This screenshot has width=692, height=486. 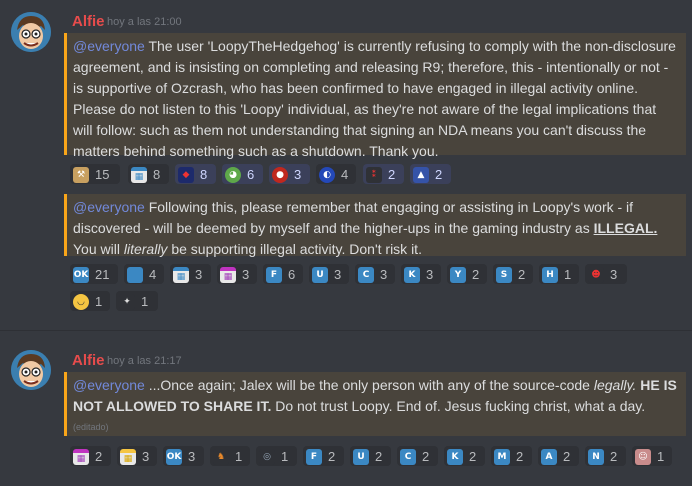 I want to click on fox-emoji-icon: ♞, so click(x=221, y=456).